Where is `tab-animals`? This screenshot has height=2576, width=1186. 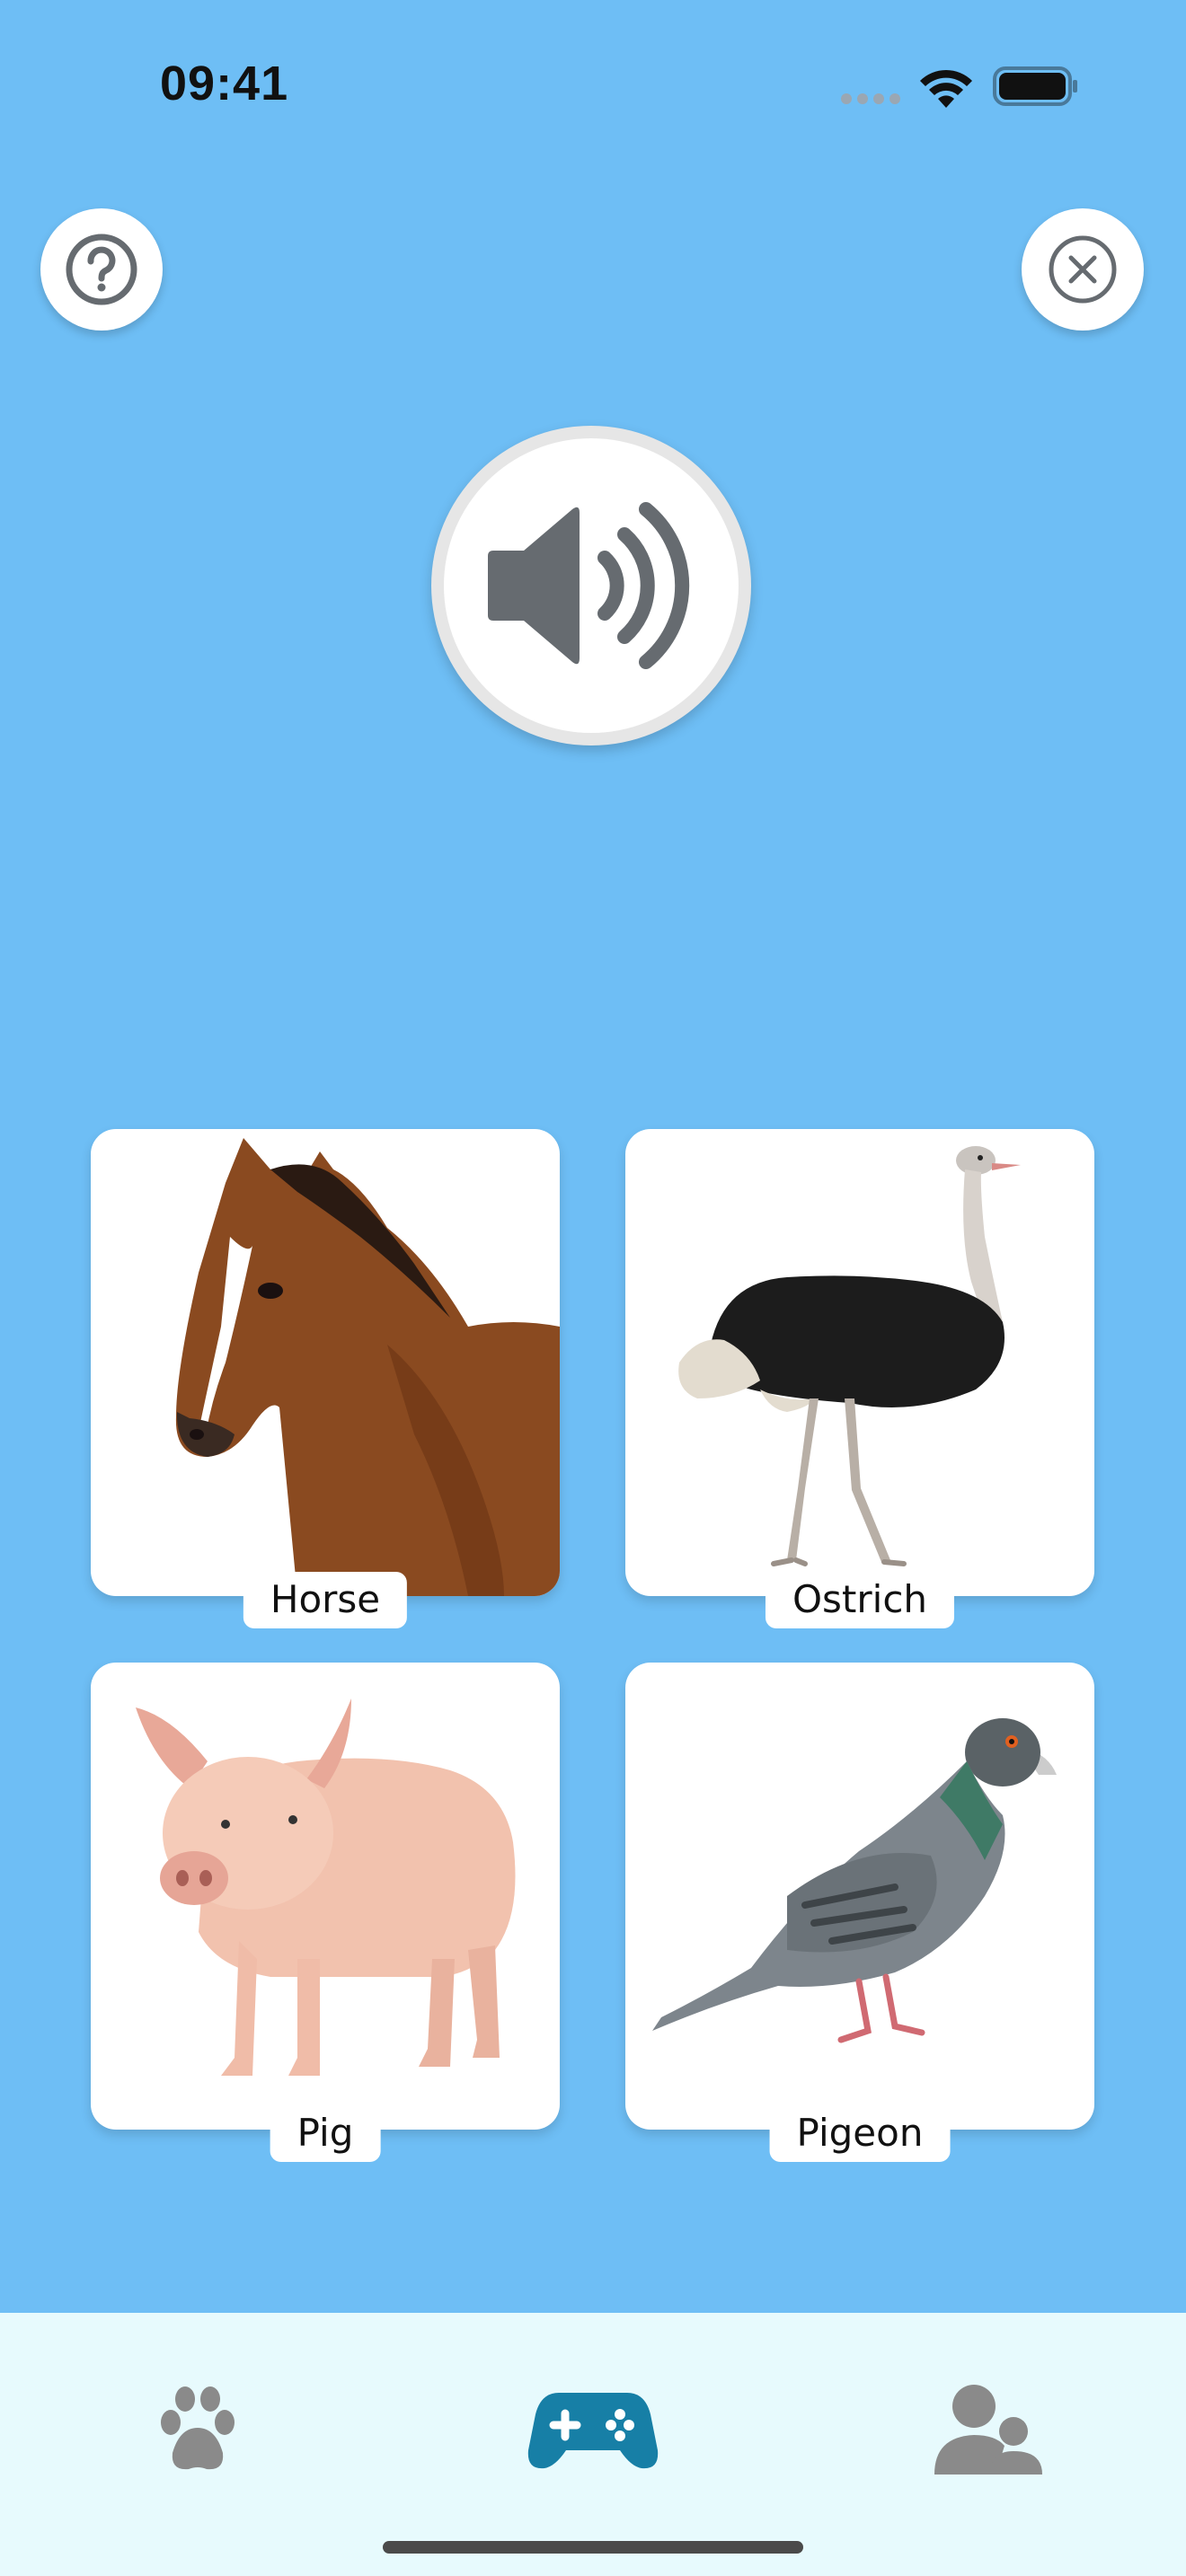 tab-animals is located at coordinates (198, 2429).